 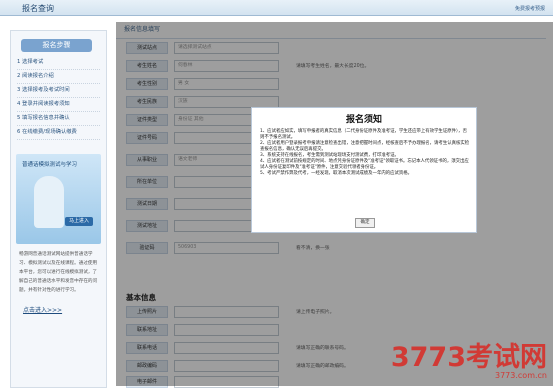 What do you see at coordinates (58, 105) in the screenshot?
I see `step-item: 4 登录并阅读报考须知` at bounding box center [58, 105].